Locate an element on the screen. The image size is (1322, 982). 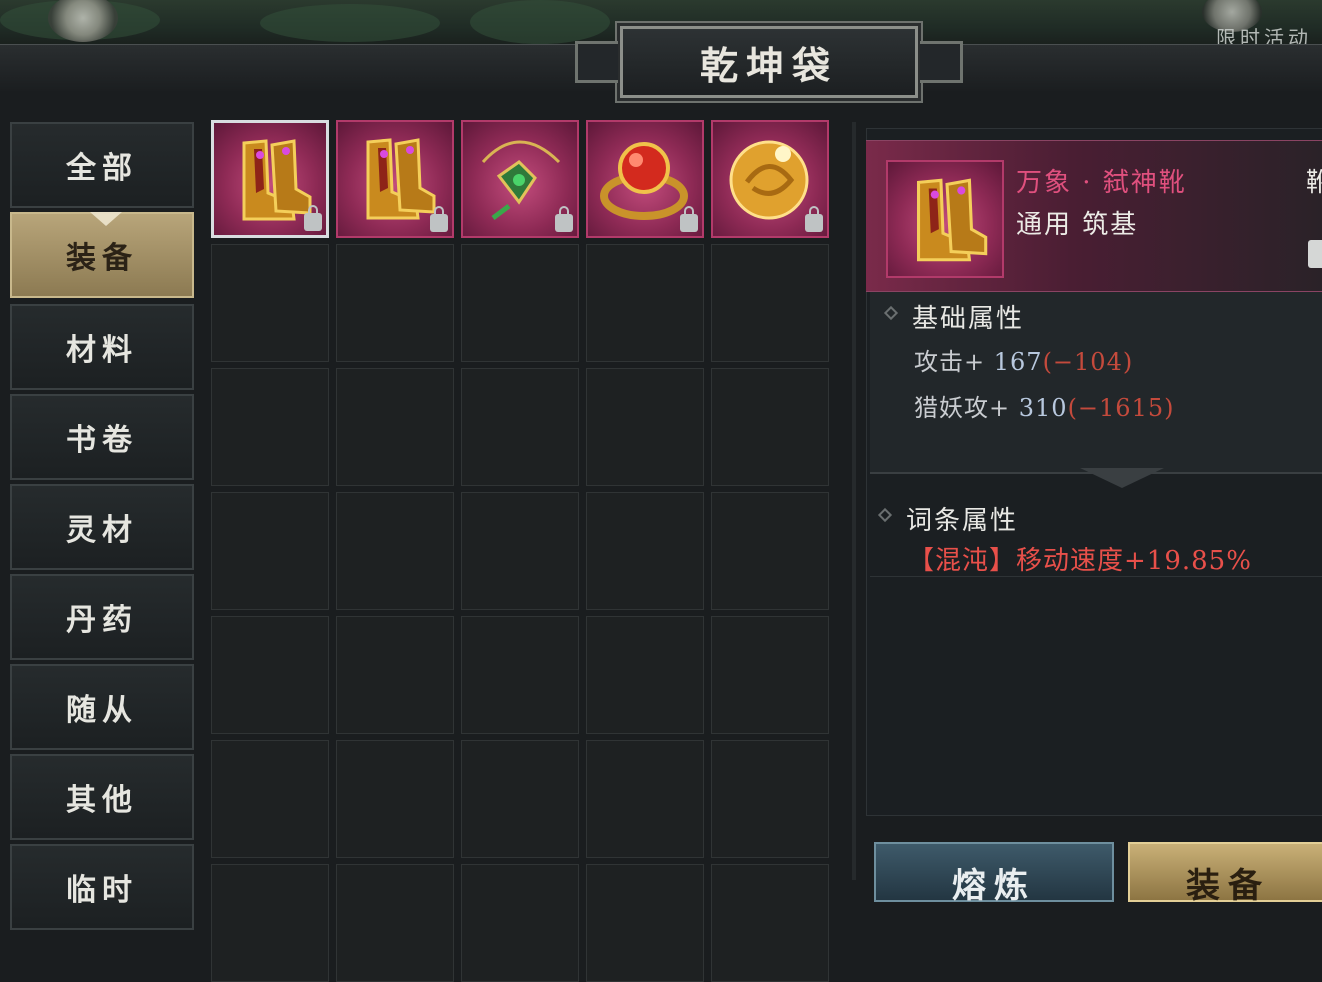
tab-others: 其他 is located at coordinates (102, 797).